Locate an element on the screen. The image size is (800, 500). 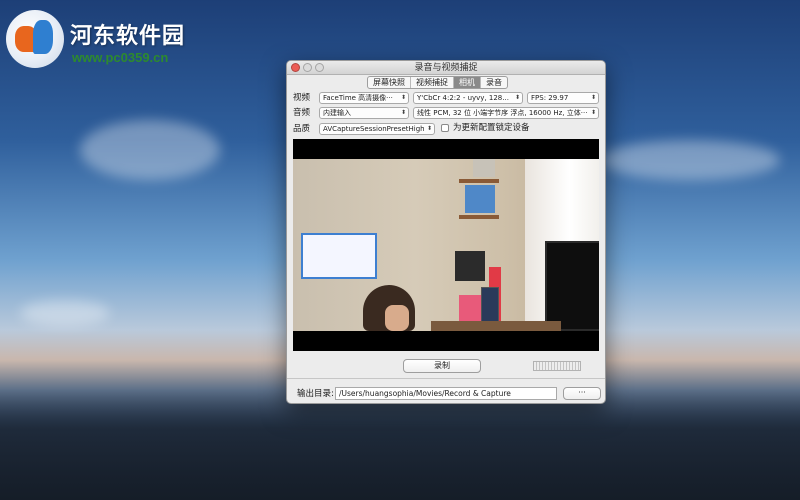
tab-screenshot: 屏幕快照 is located at coordinates (389, 82).